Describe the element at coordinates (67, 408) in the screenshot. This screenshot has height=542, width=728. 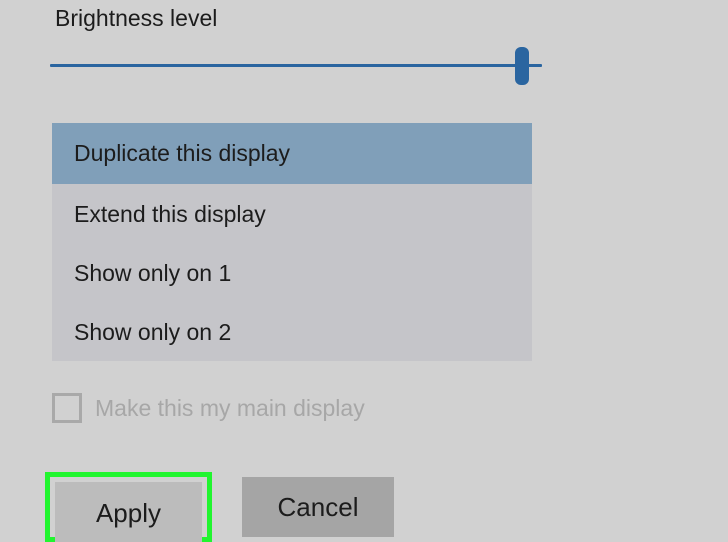
I see `main-display-checkbox` at that location.